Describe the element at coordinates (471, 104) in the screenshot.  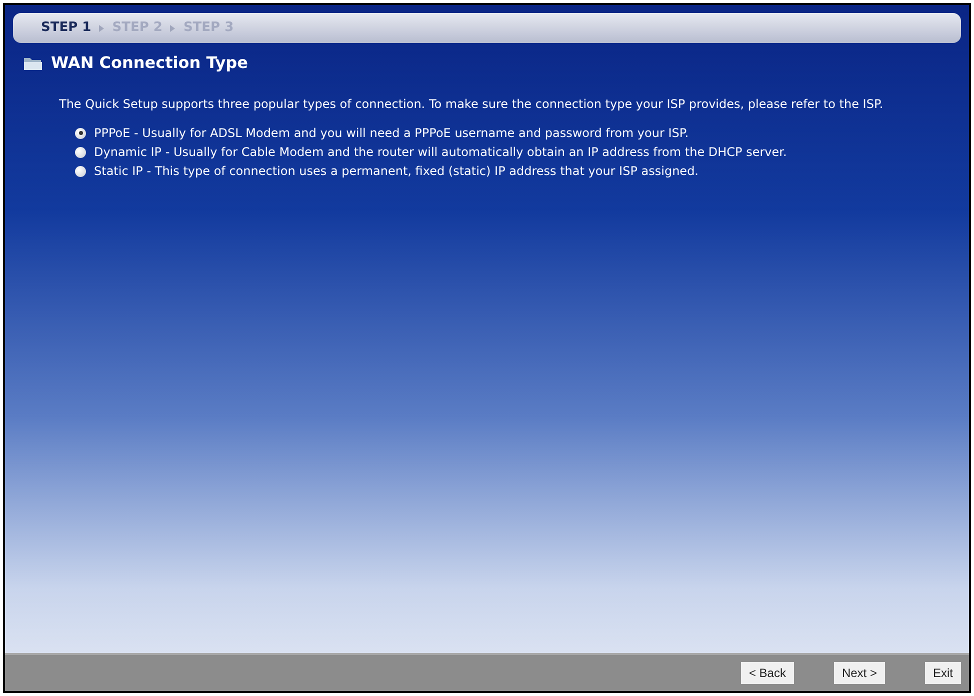
I see `intro-text: The Quick Setup supports three popular types of connection. To make sure the connection type your ISP provides, please refer to the ISP.` at that location.